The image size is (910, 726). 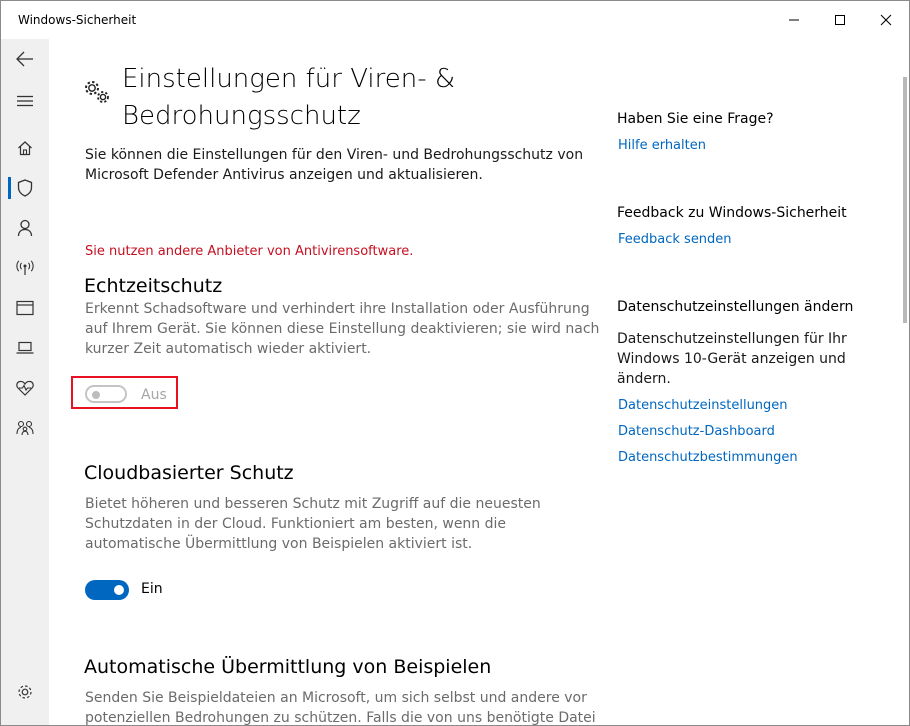 I want to click on shield-icon, so click(x=25, y=188).